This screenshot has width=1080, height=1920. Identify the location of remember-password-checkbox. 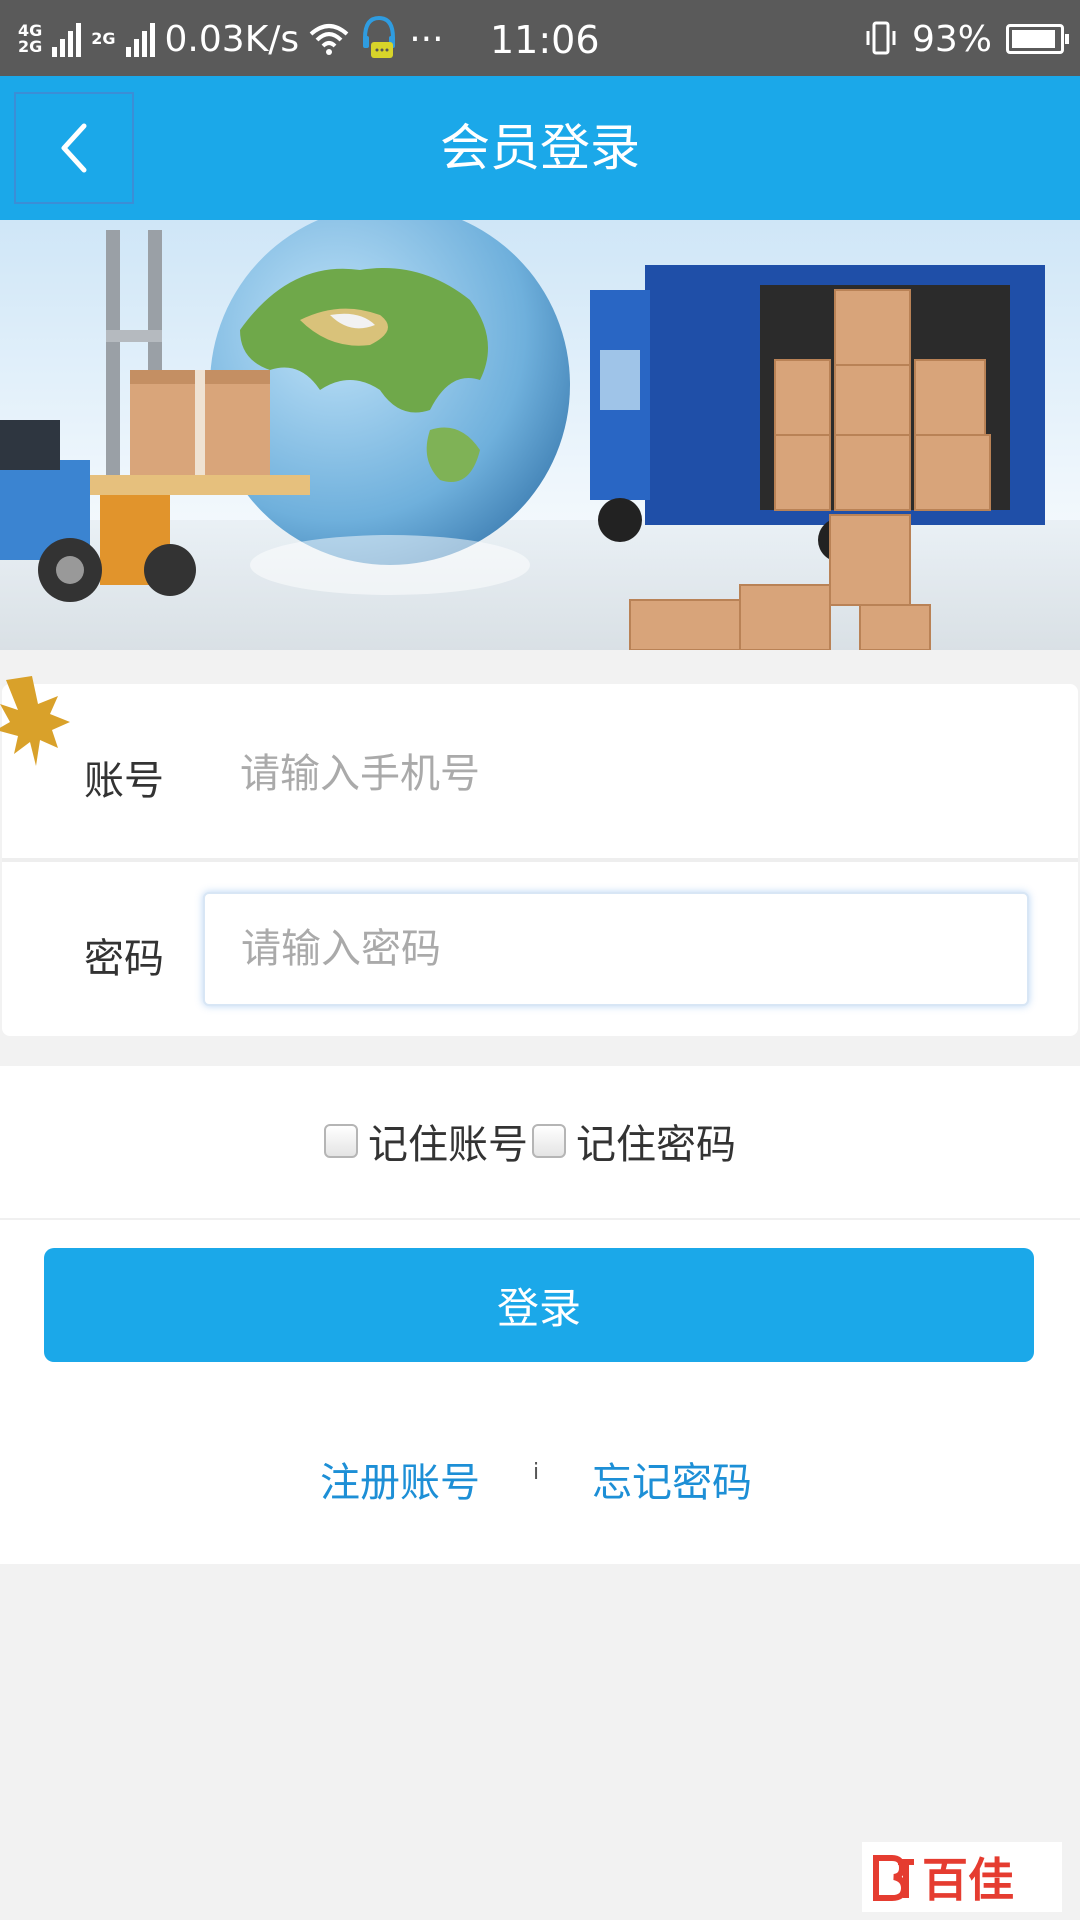
(549, 1141).